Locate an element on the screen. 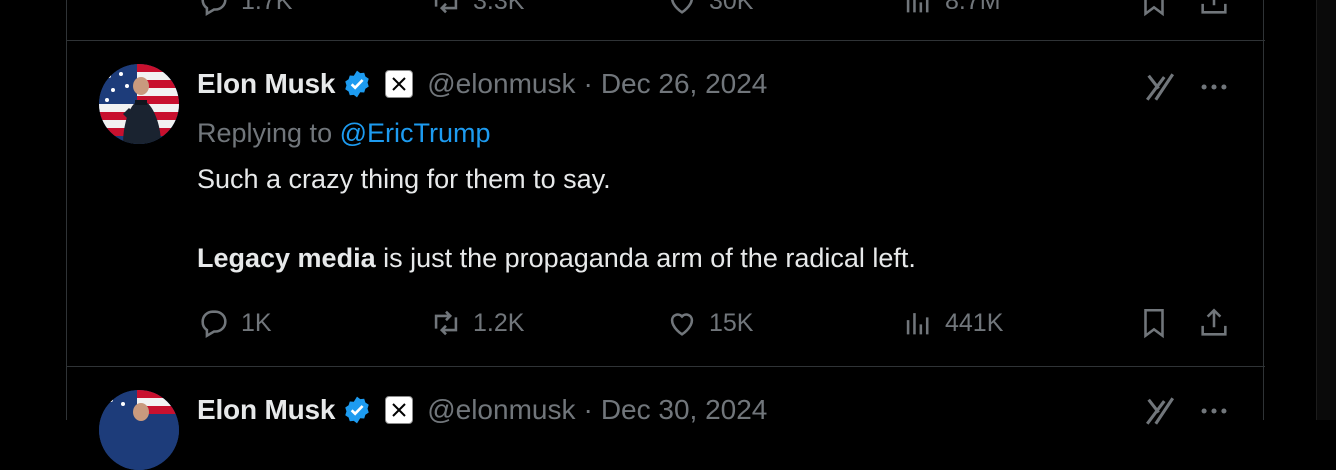  repost-button: 3.3K is located at coordinates (476, 9).